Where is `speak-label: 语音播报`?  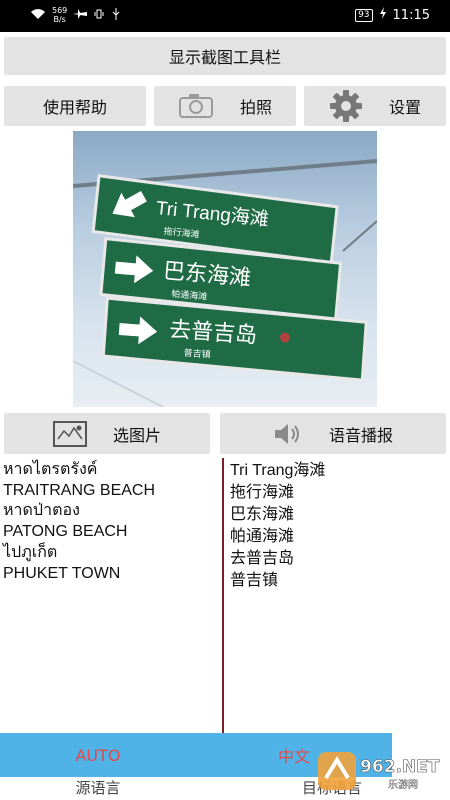 speak-label: 语音播报 is located at coordinates (360, 435).